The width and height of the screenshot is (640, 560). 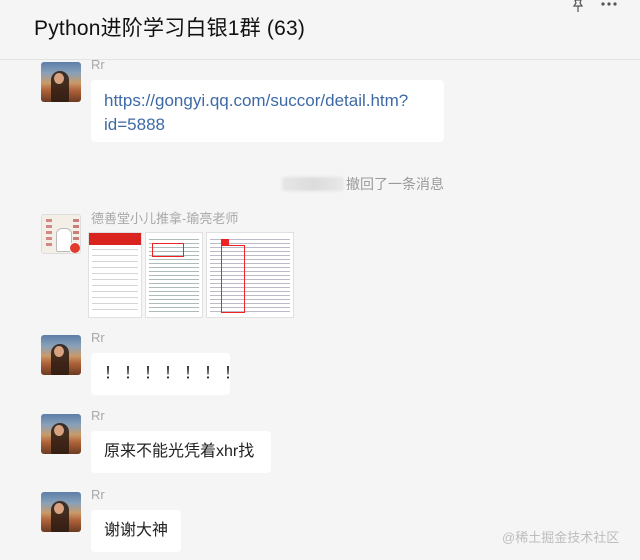 I want to click on link-text-line2: id=5888, so click(x=267, y=125).